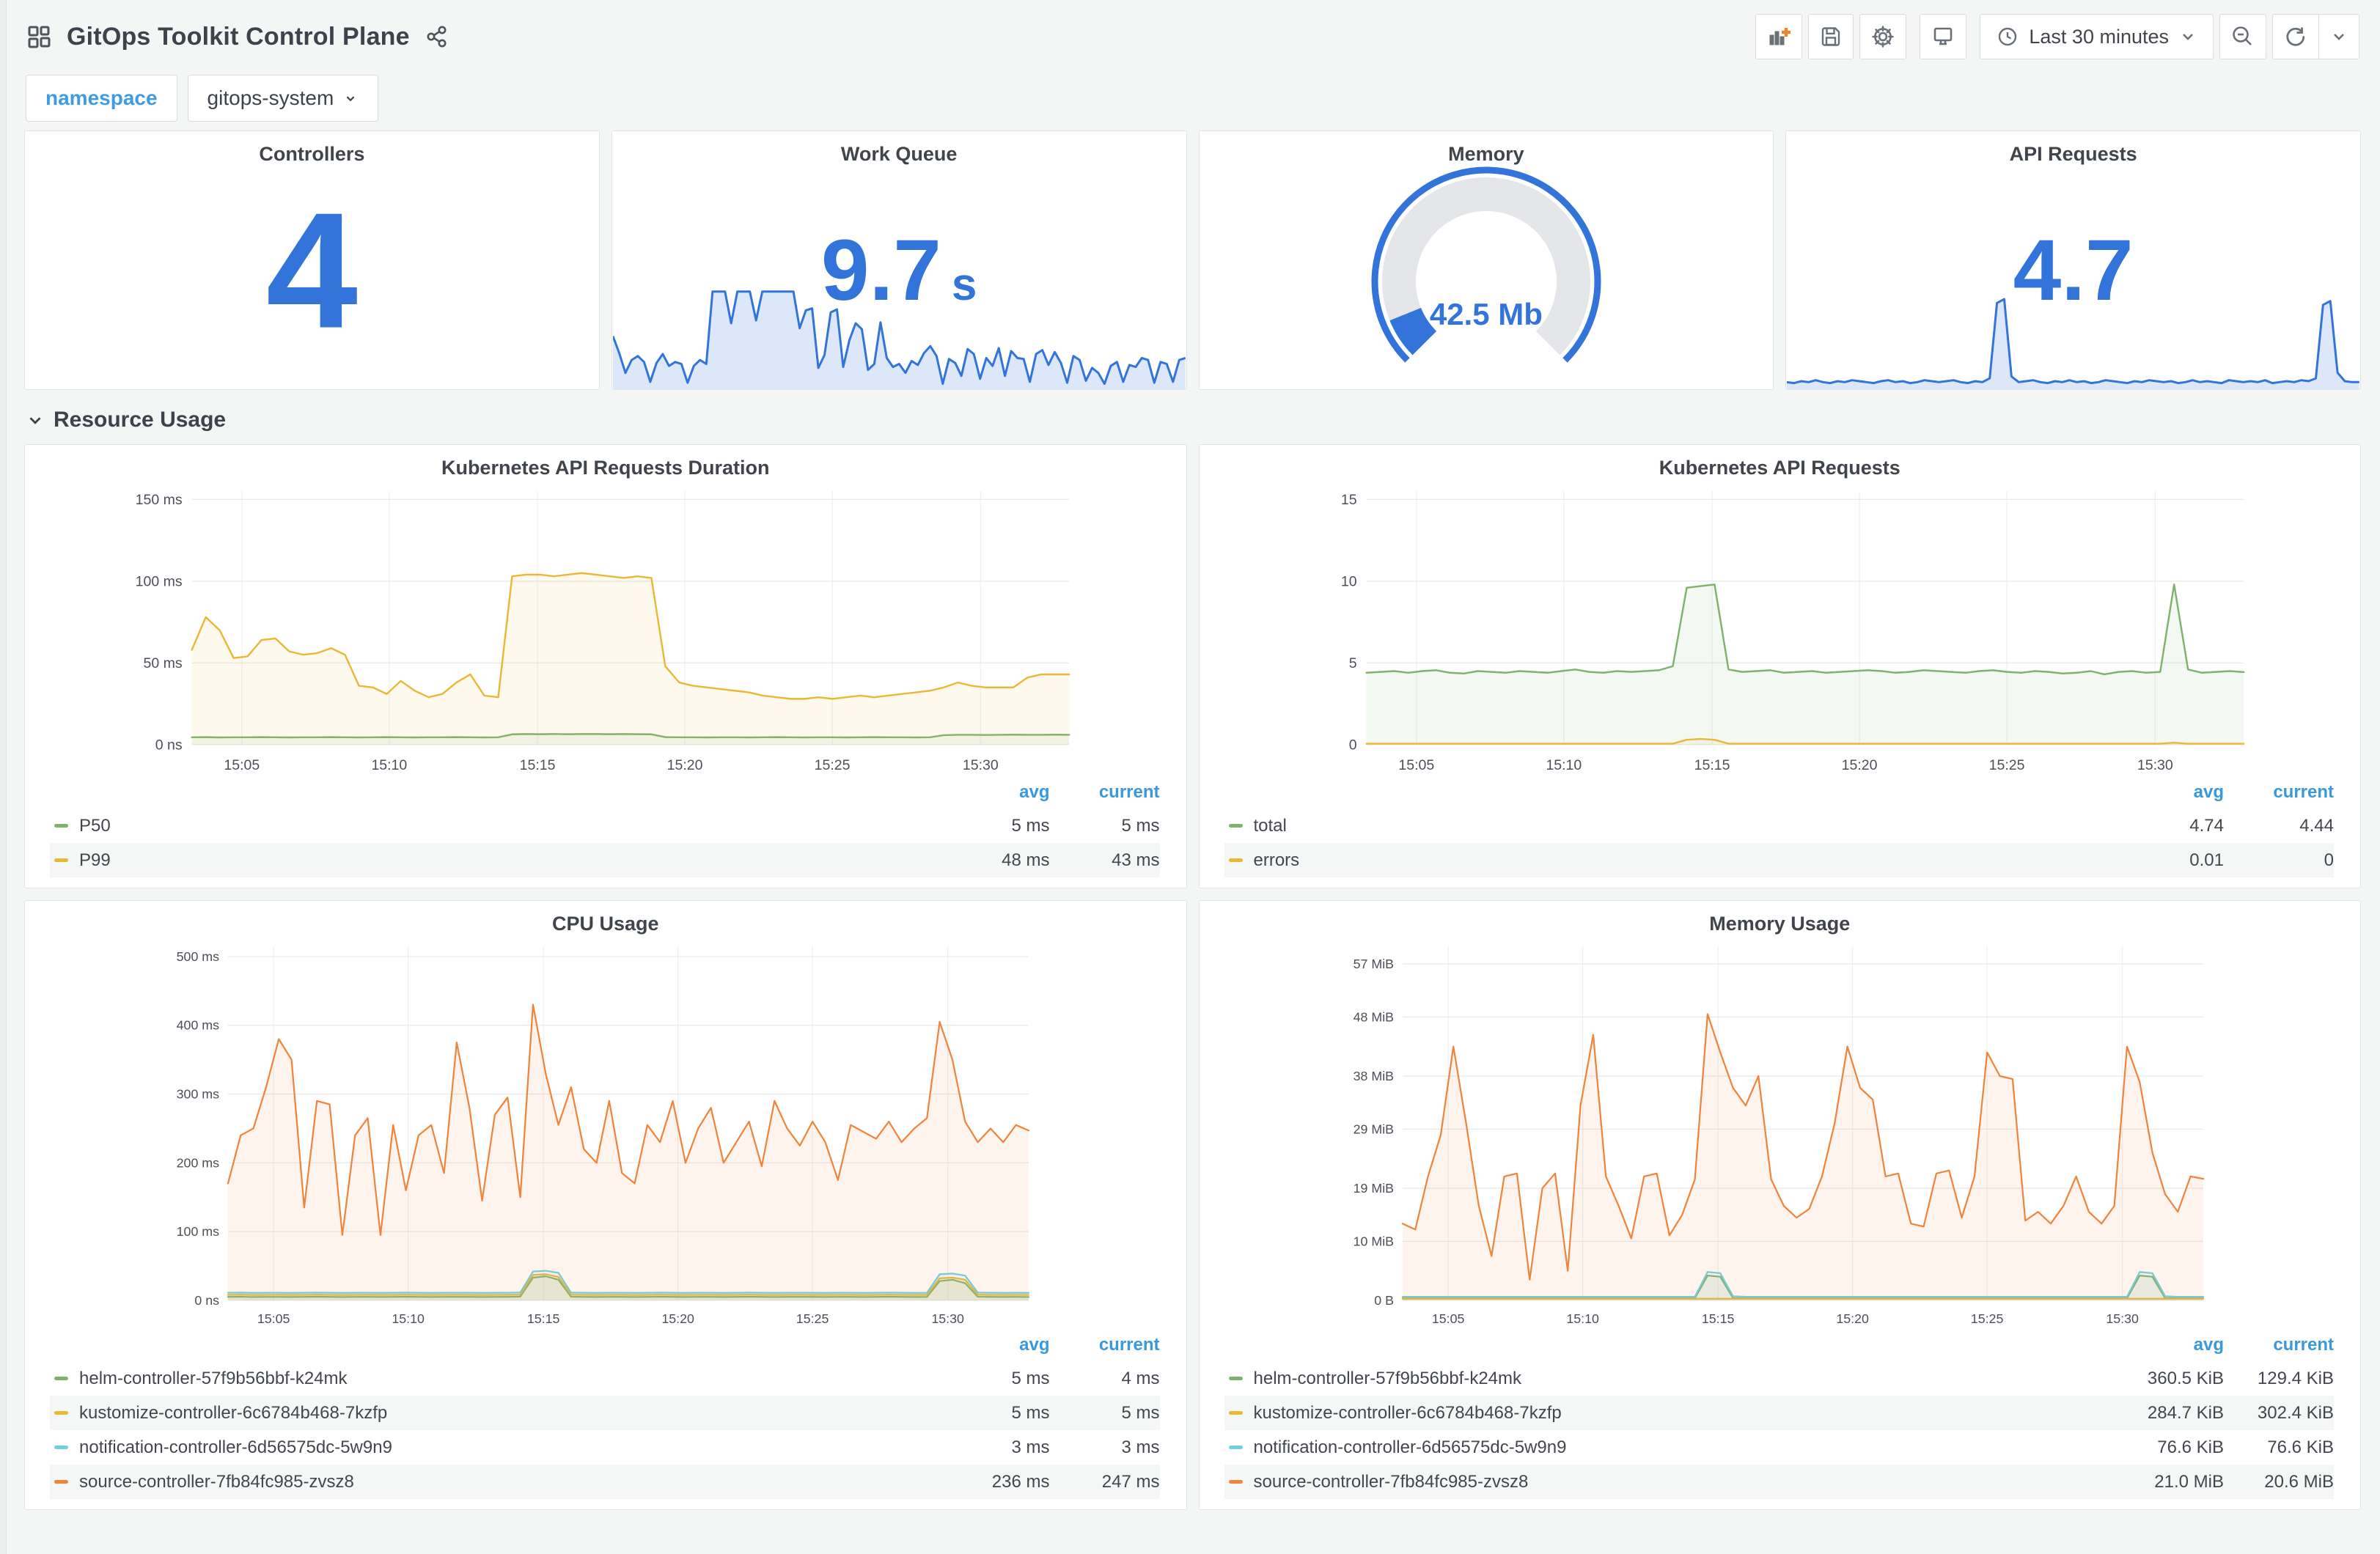  I want to click on panel-title: Work Queue, so click(899, 148).